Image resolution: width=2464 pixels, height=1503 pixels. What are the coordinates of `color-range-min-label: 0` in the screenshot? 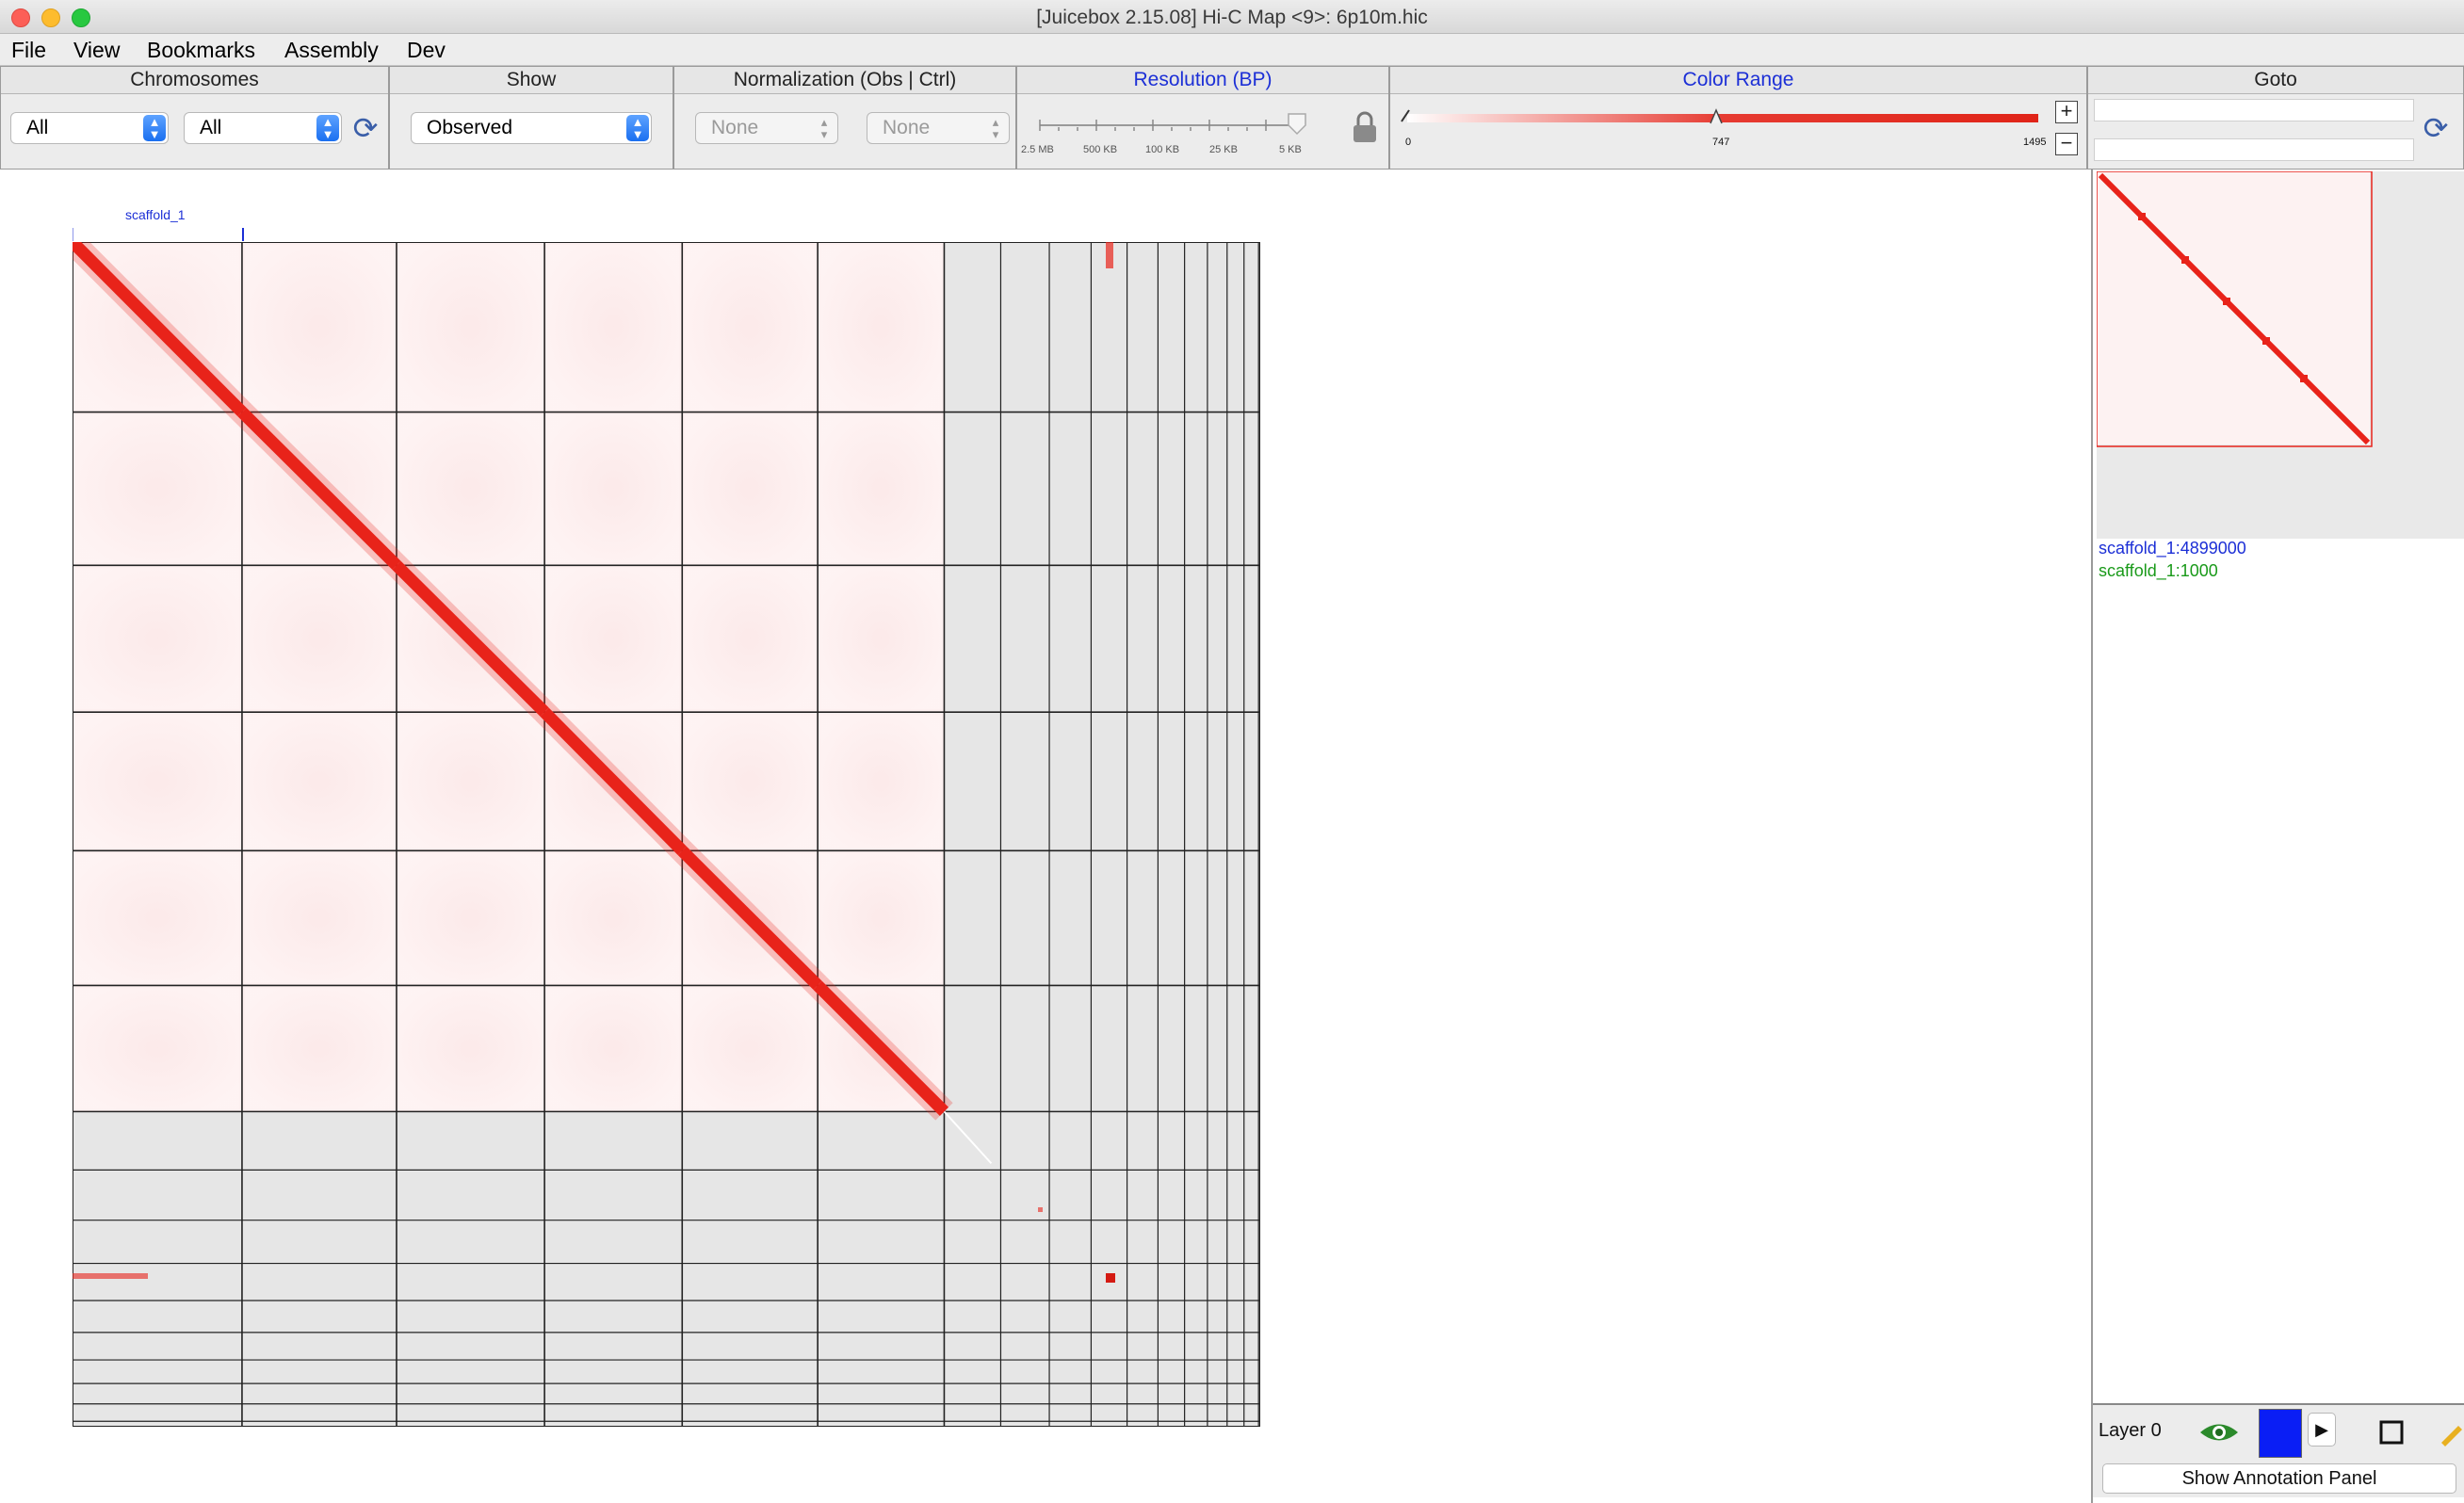 It's located at (1409, 142).